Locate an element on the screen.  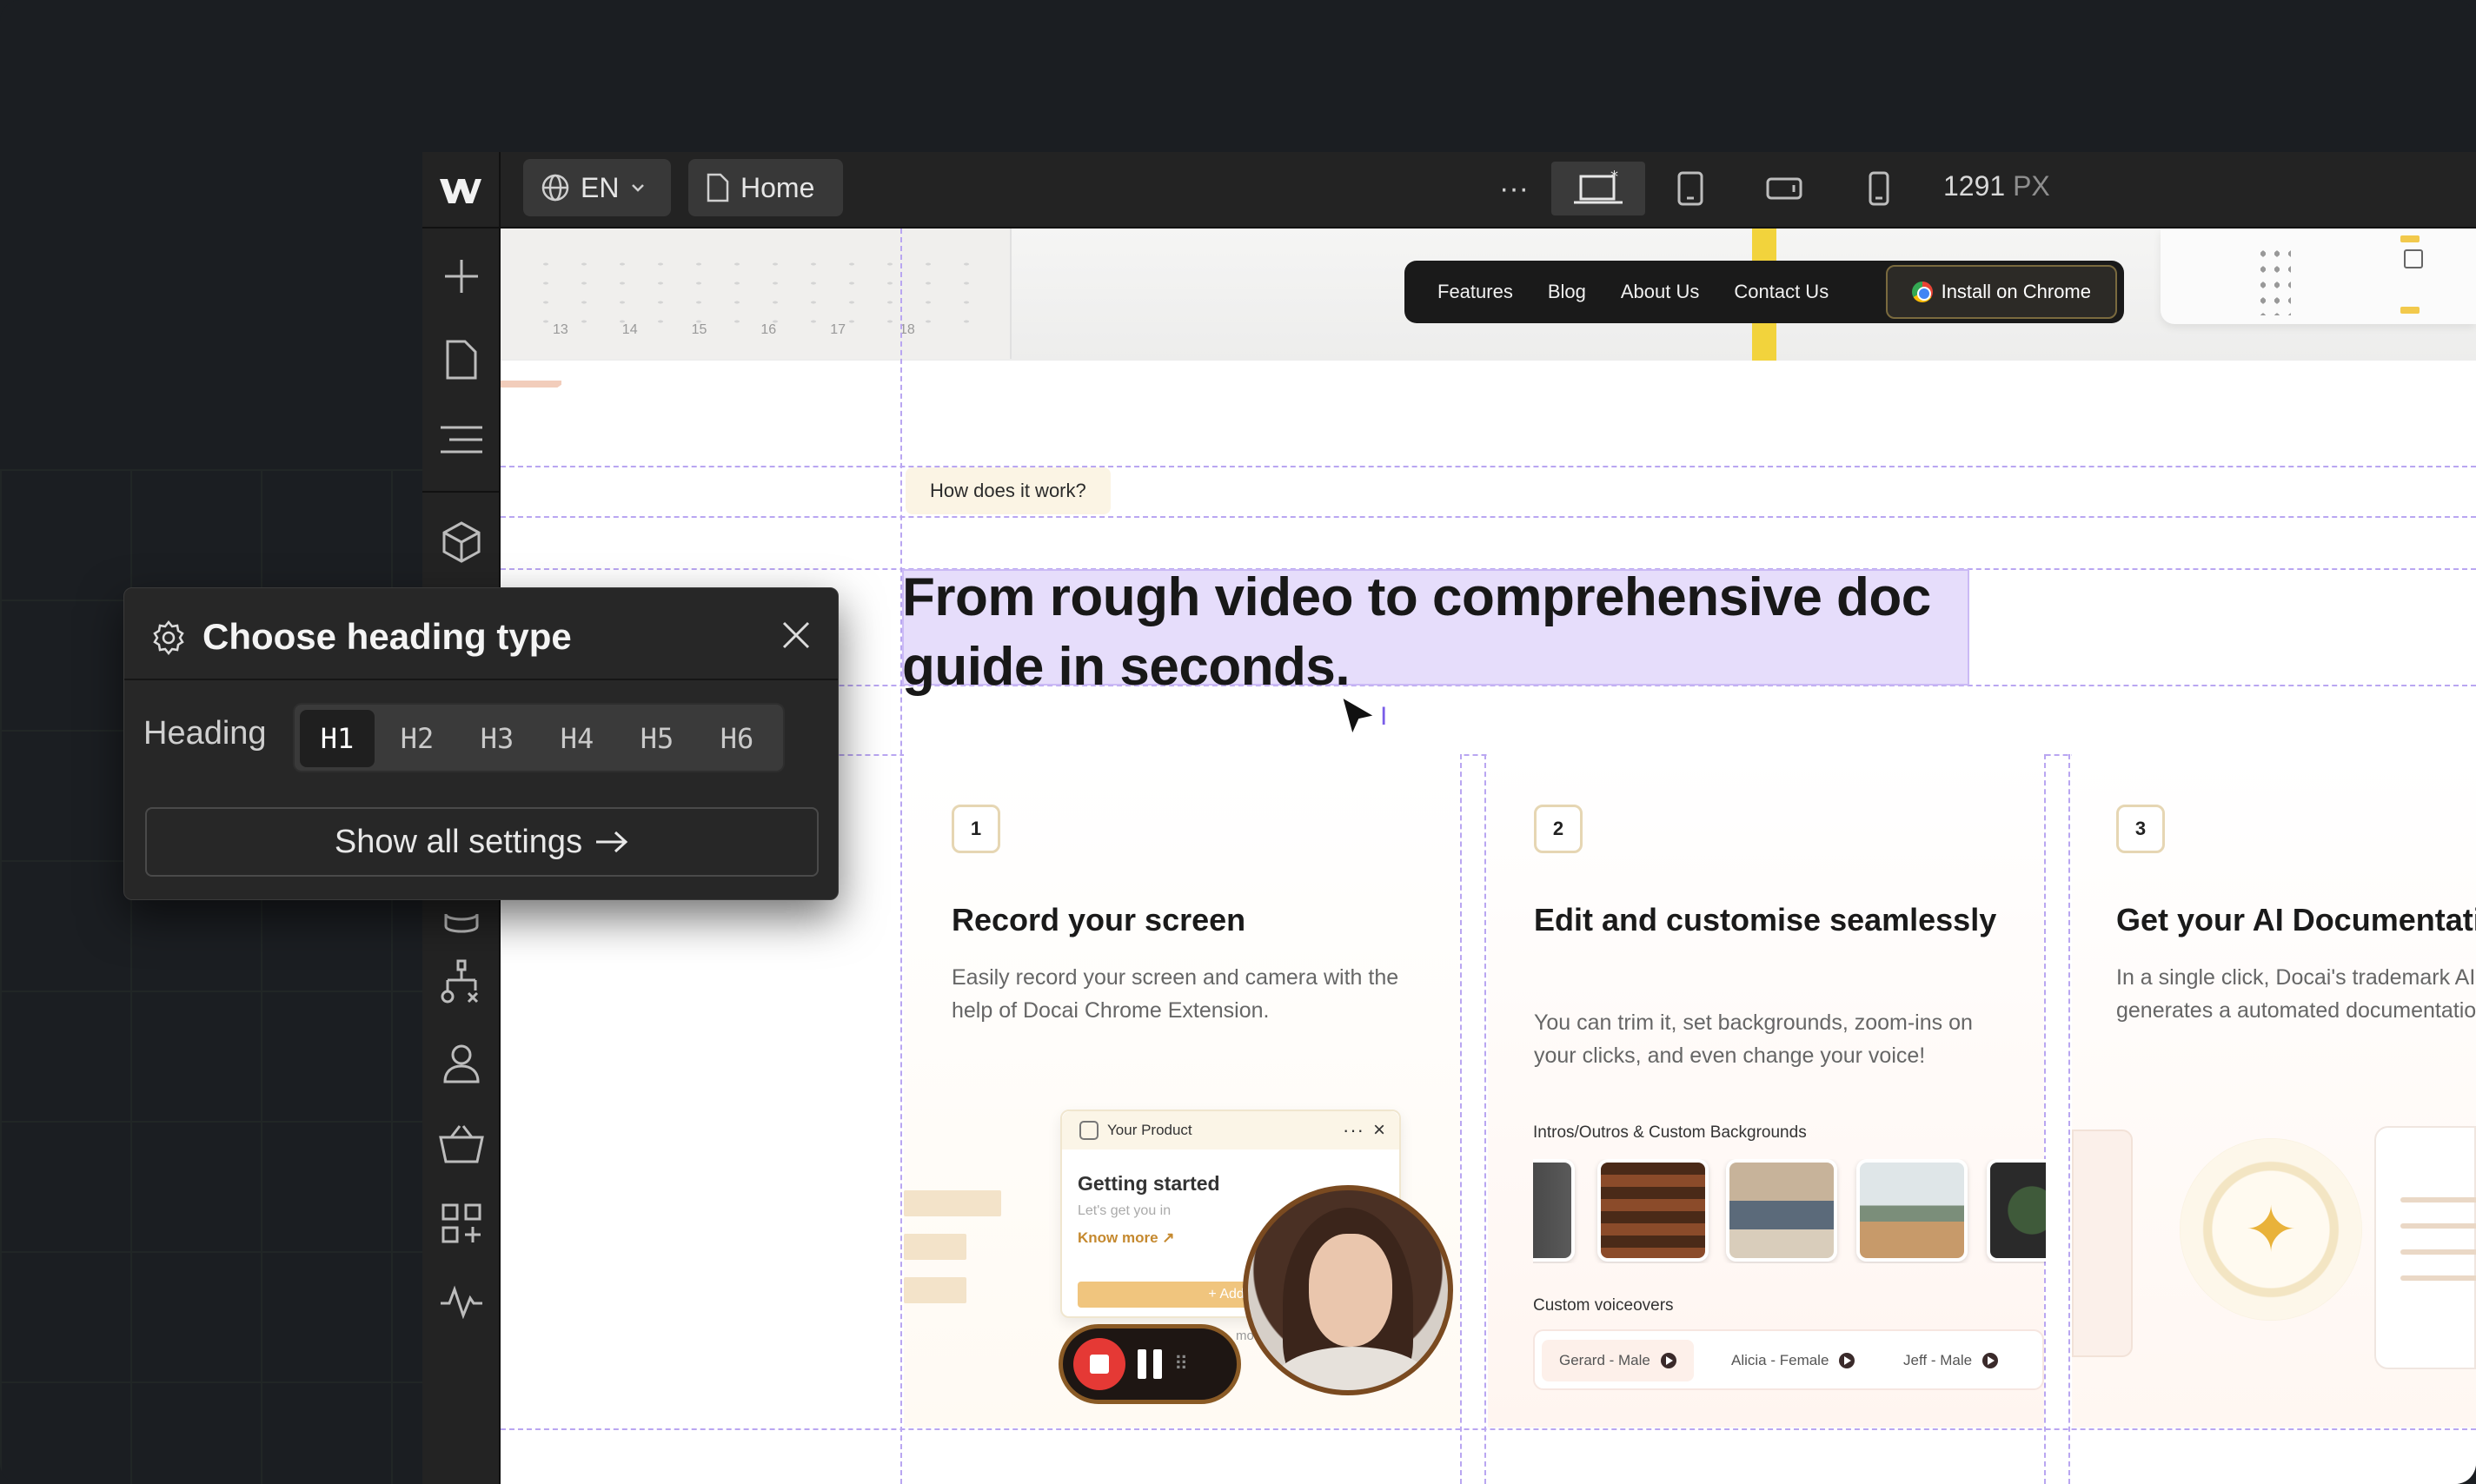
settings-preview-thumbnail is located at coordinates (2318, 276).